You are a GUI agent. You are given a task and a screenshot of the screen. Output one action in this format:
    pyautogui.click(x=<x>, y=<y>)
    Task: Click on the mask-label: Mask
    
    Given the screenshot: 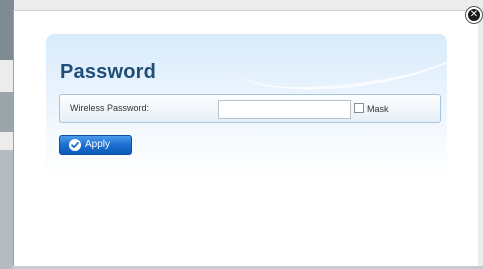 What is the action you would take?
    pyautogui.click(x=378, y=109)
    